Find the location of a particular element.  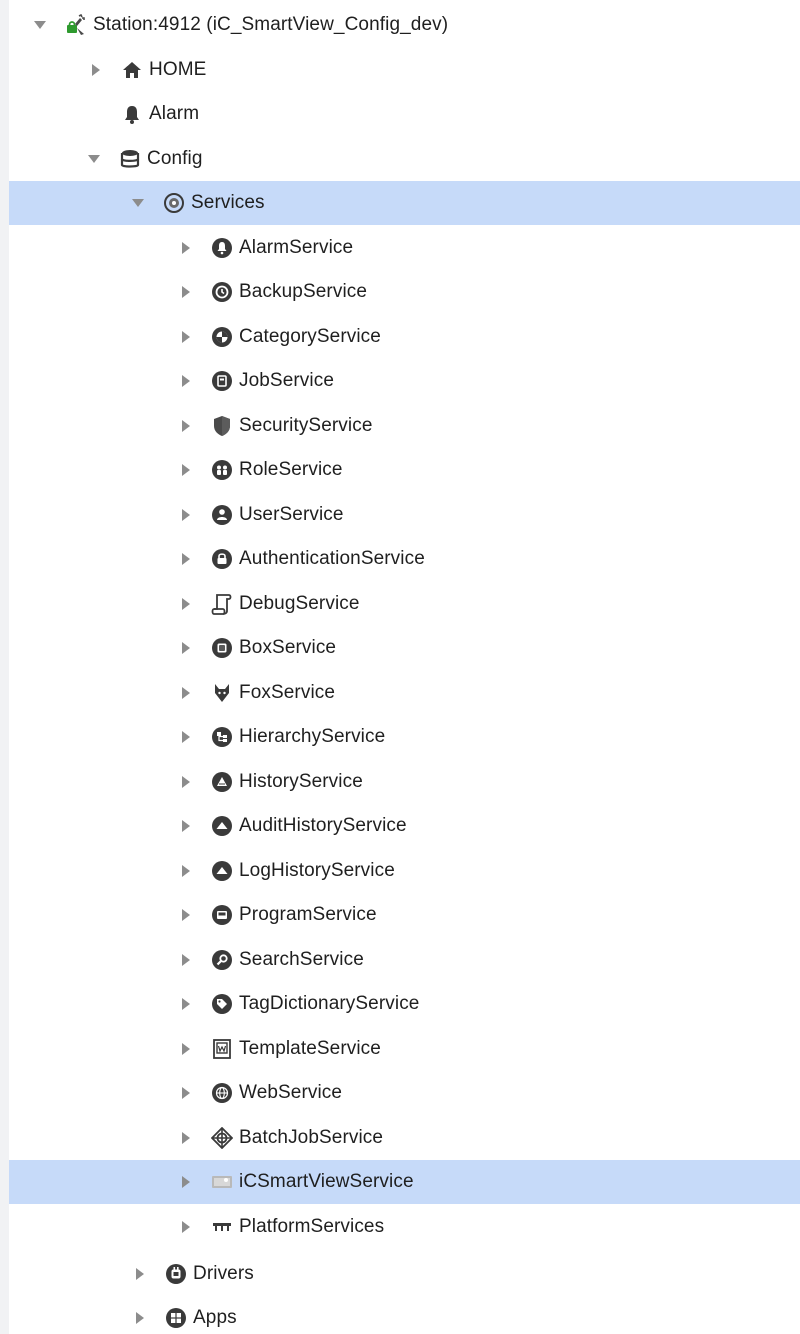

tree-node-program-service: ProgramService is located at coordinates (404, 915).